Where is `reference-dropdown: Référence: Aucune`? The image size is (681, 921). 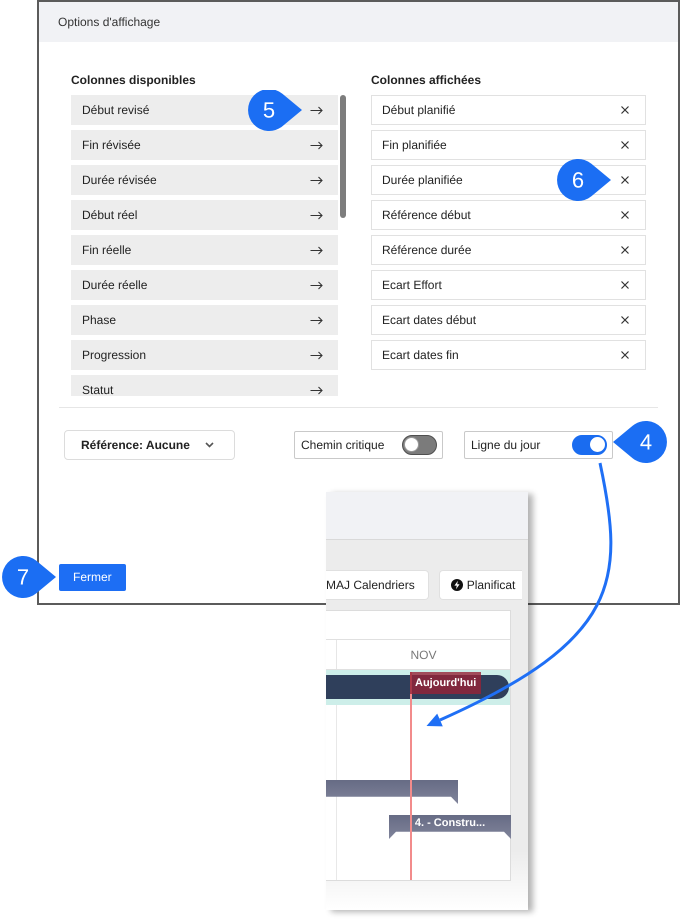
reference-dropdown: Référence: Aucune is located at coordinates (149, 445).